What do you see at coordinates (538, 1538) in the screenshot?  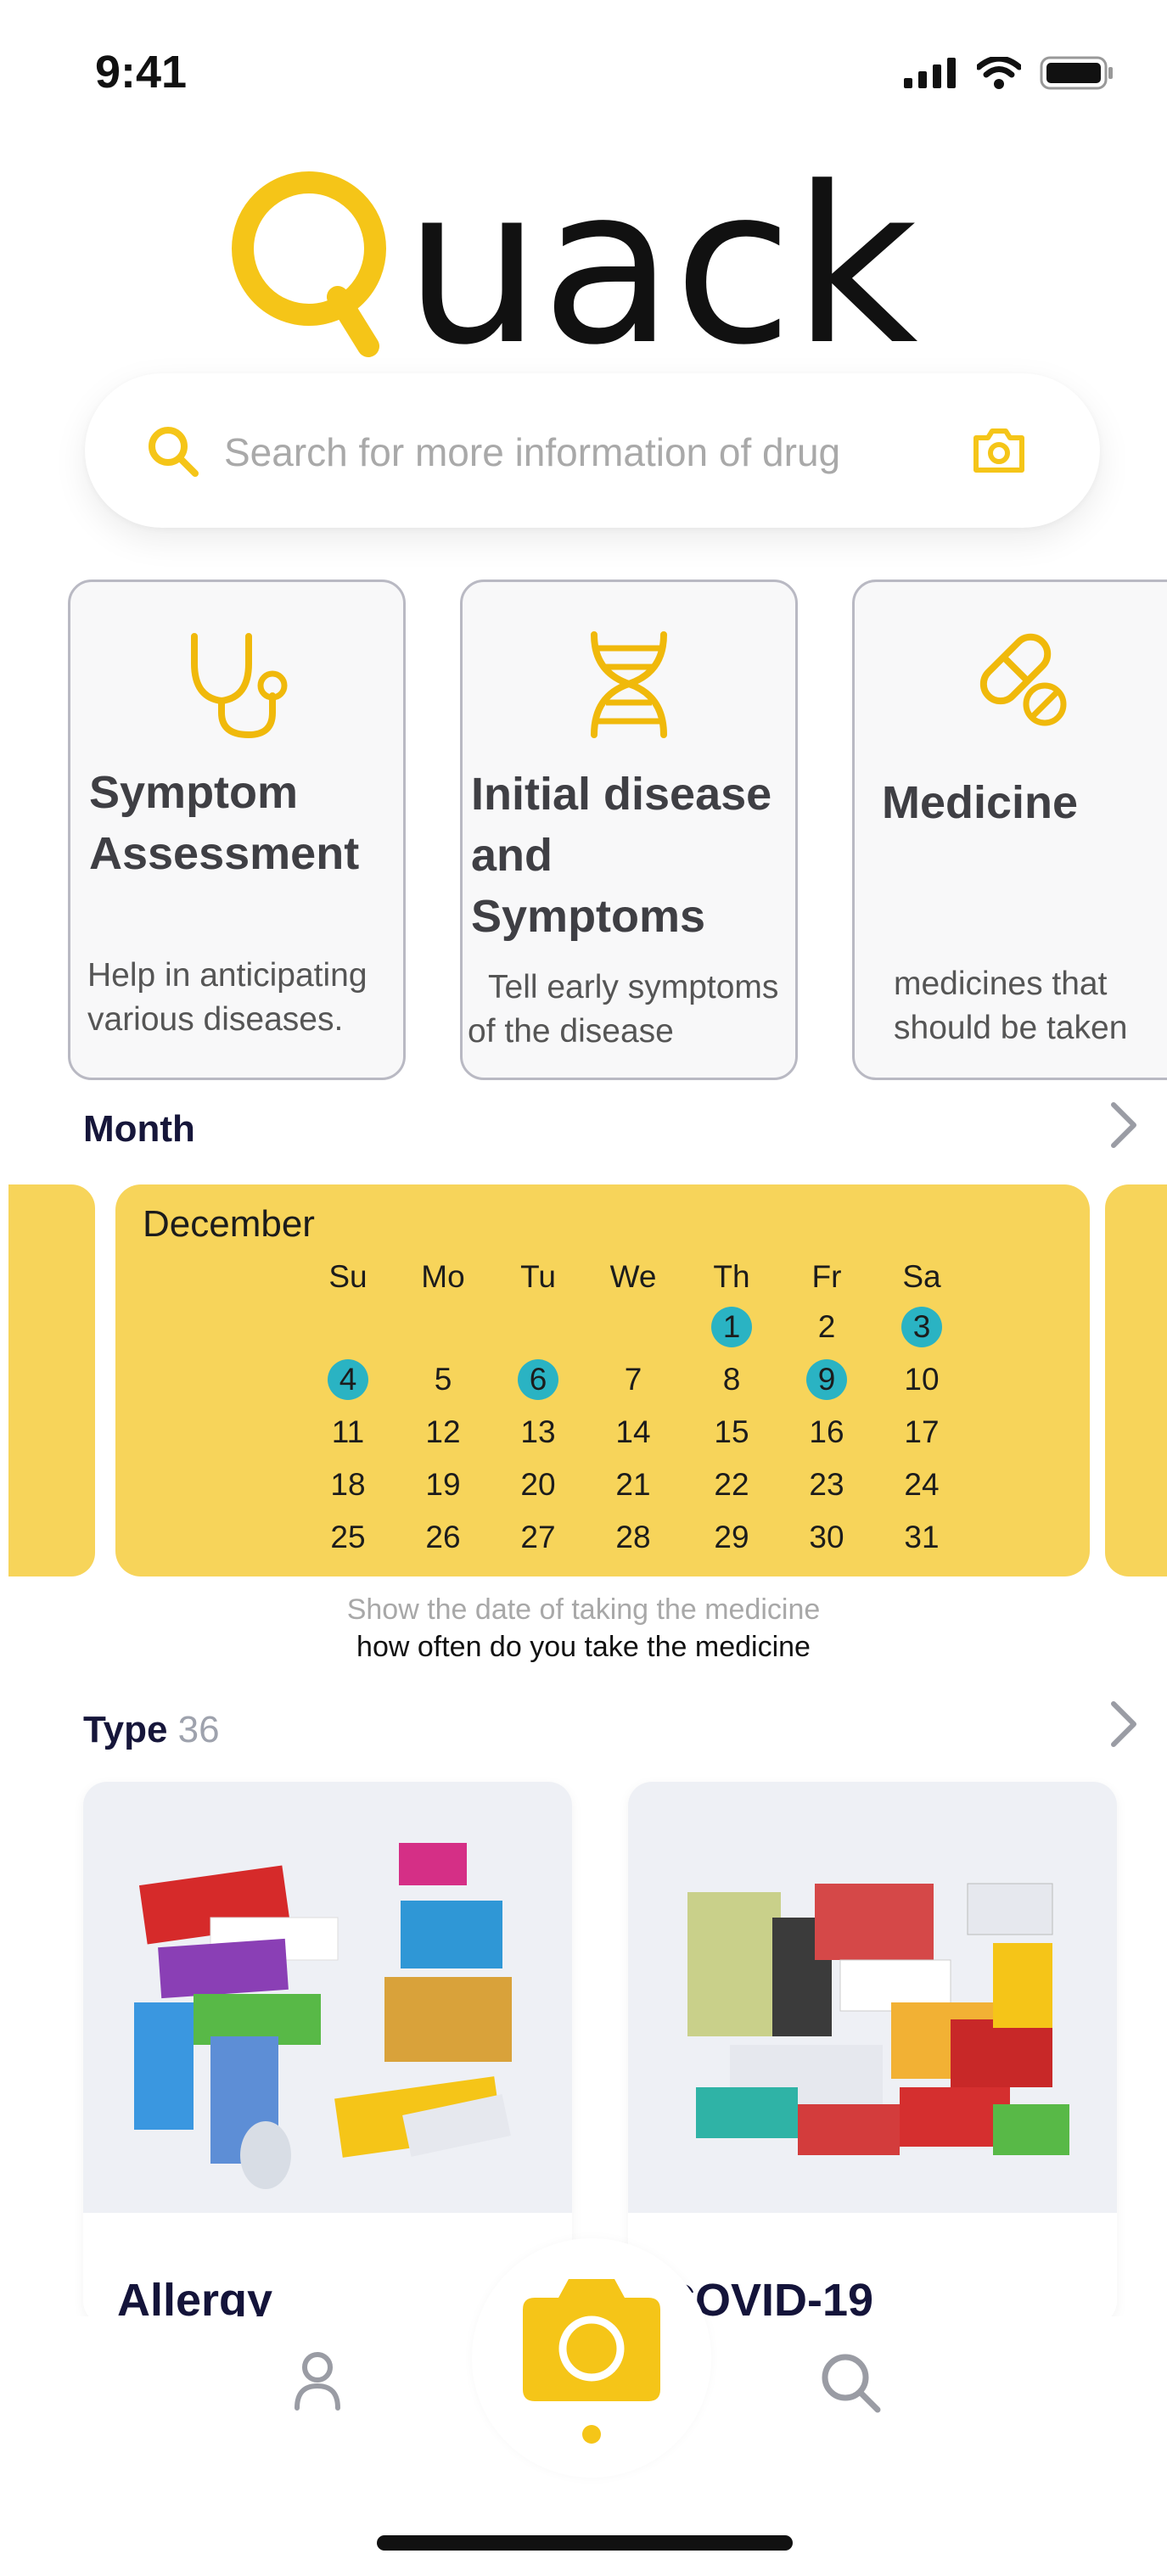 I see `calendar-day: 27` at bounding box center [538, 1538].